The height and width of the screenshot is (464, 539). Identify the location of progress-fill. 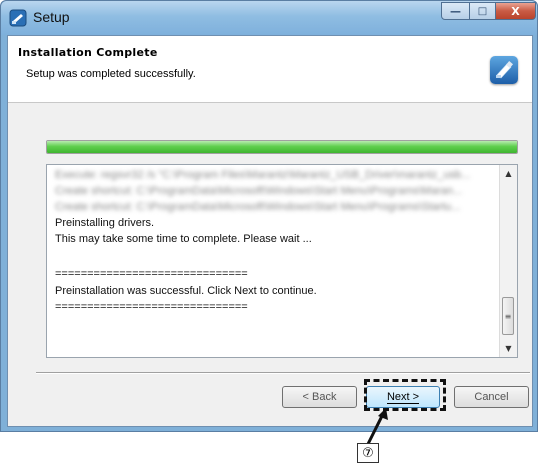
(282, 147).